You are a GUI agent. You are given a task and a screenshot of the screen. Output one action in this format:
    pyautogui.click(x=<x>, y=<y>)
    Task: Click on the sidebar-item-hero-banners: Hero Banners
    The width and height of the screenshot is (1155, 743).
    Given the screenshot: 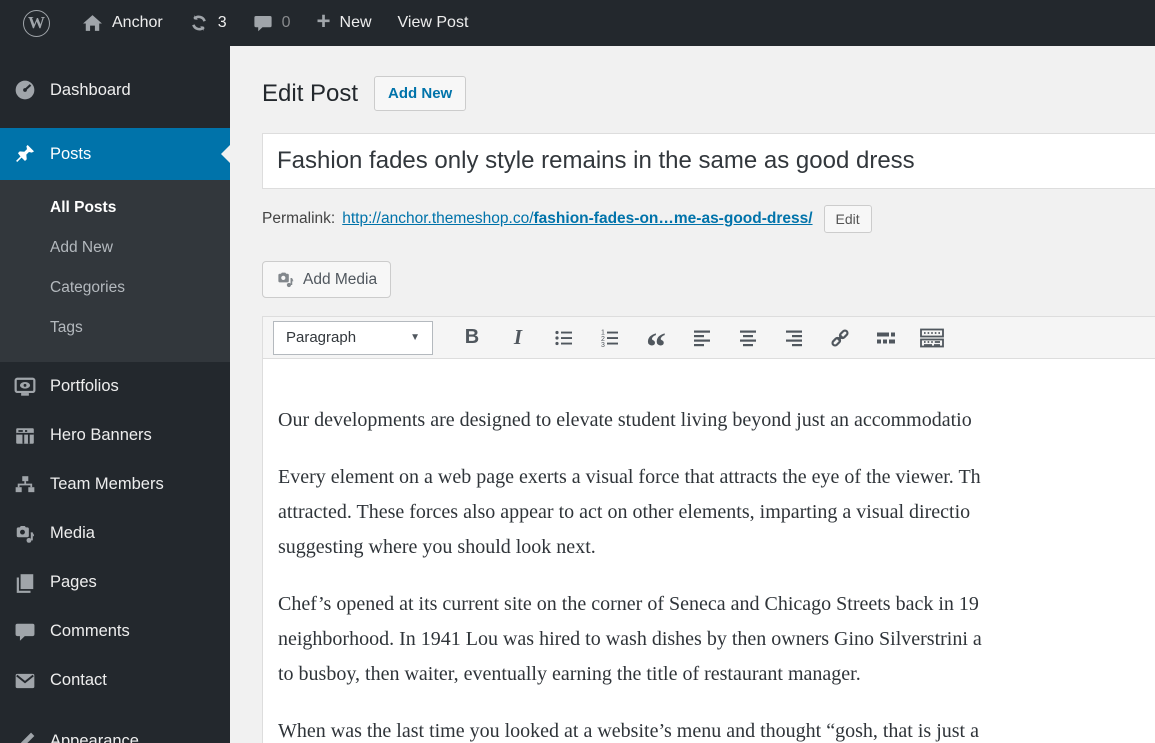 What is the action you would take?
    pyautogui.click(x=115, y=435)
    